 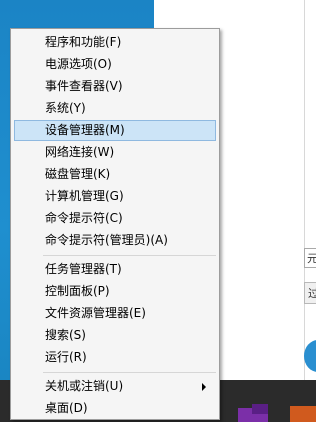 I want to click on menu-item-desktop: 桌面(D), so click(x=115, y=408).